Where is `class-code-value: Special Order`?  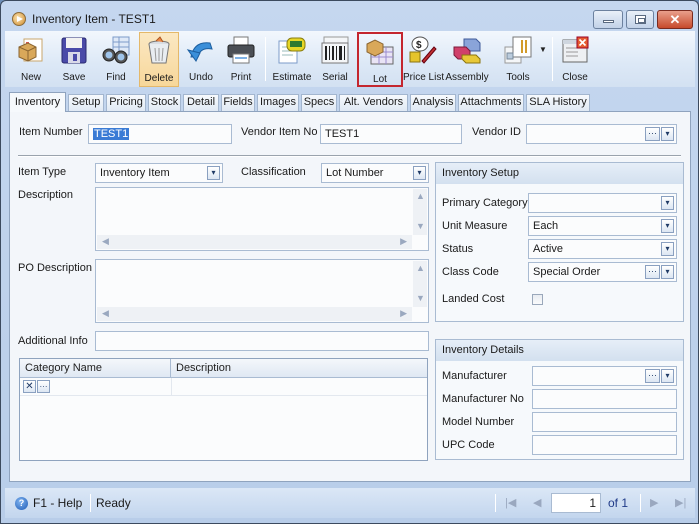
class-code-value: Special Order is located at coordinates (567, 272).